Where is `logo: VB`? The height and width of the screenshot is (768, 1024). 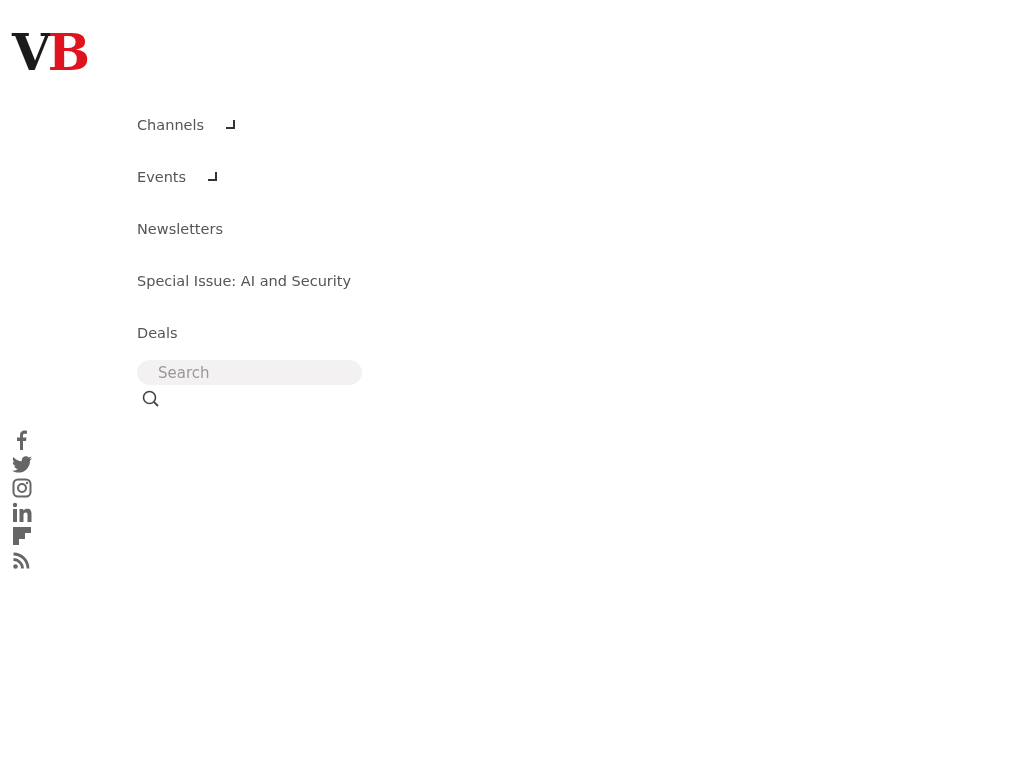 logo: VB is located at coordinates (50, 53).